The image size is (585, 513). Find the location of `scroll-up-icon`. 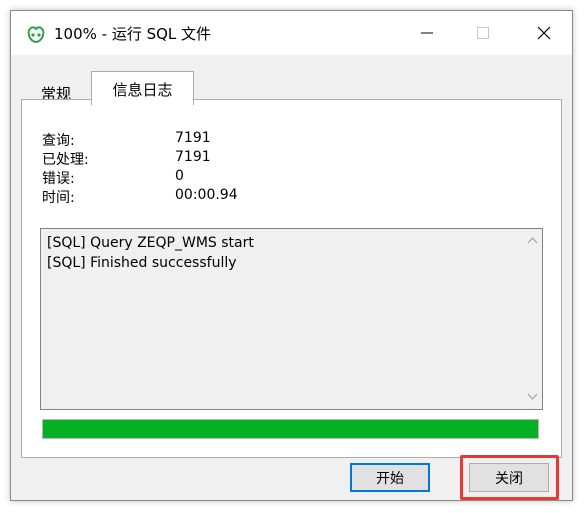

scroll-up-icon is located at coordinates (532, 240).